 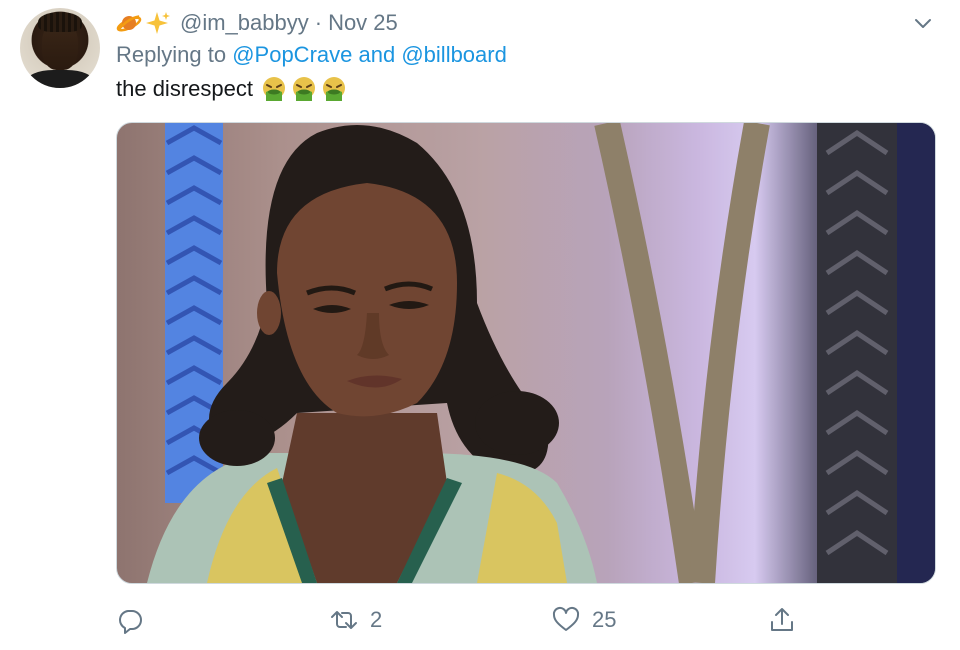 I want to click on share-button, so click(x=788, y=620).